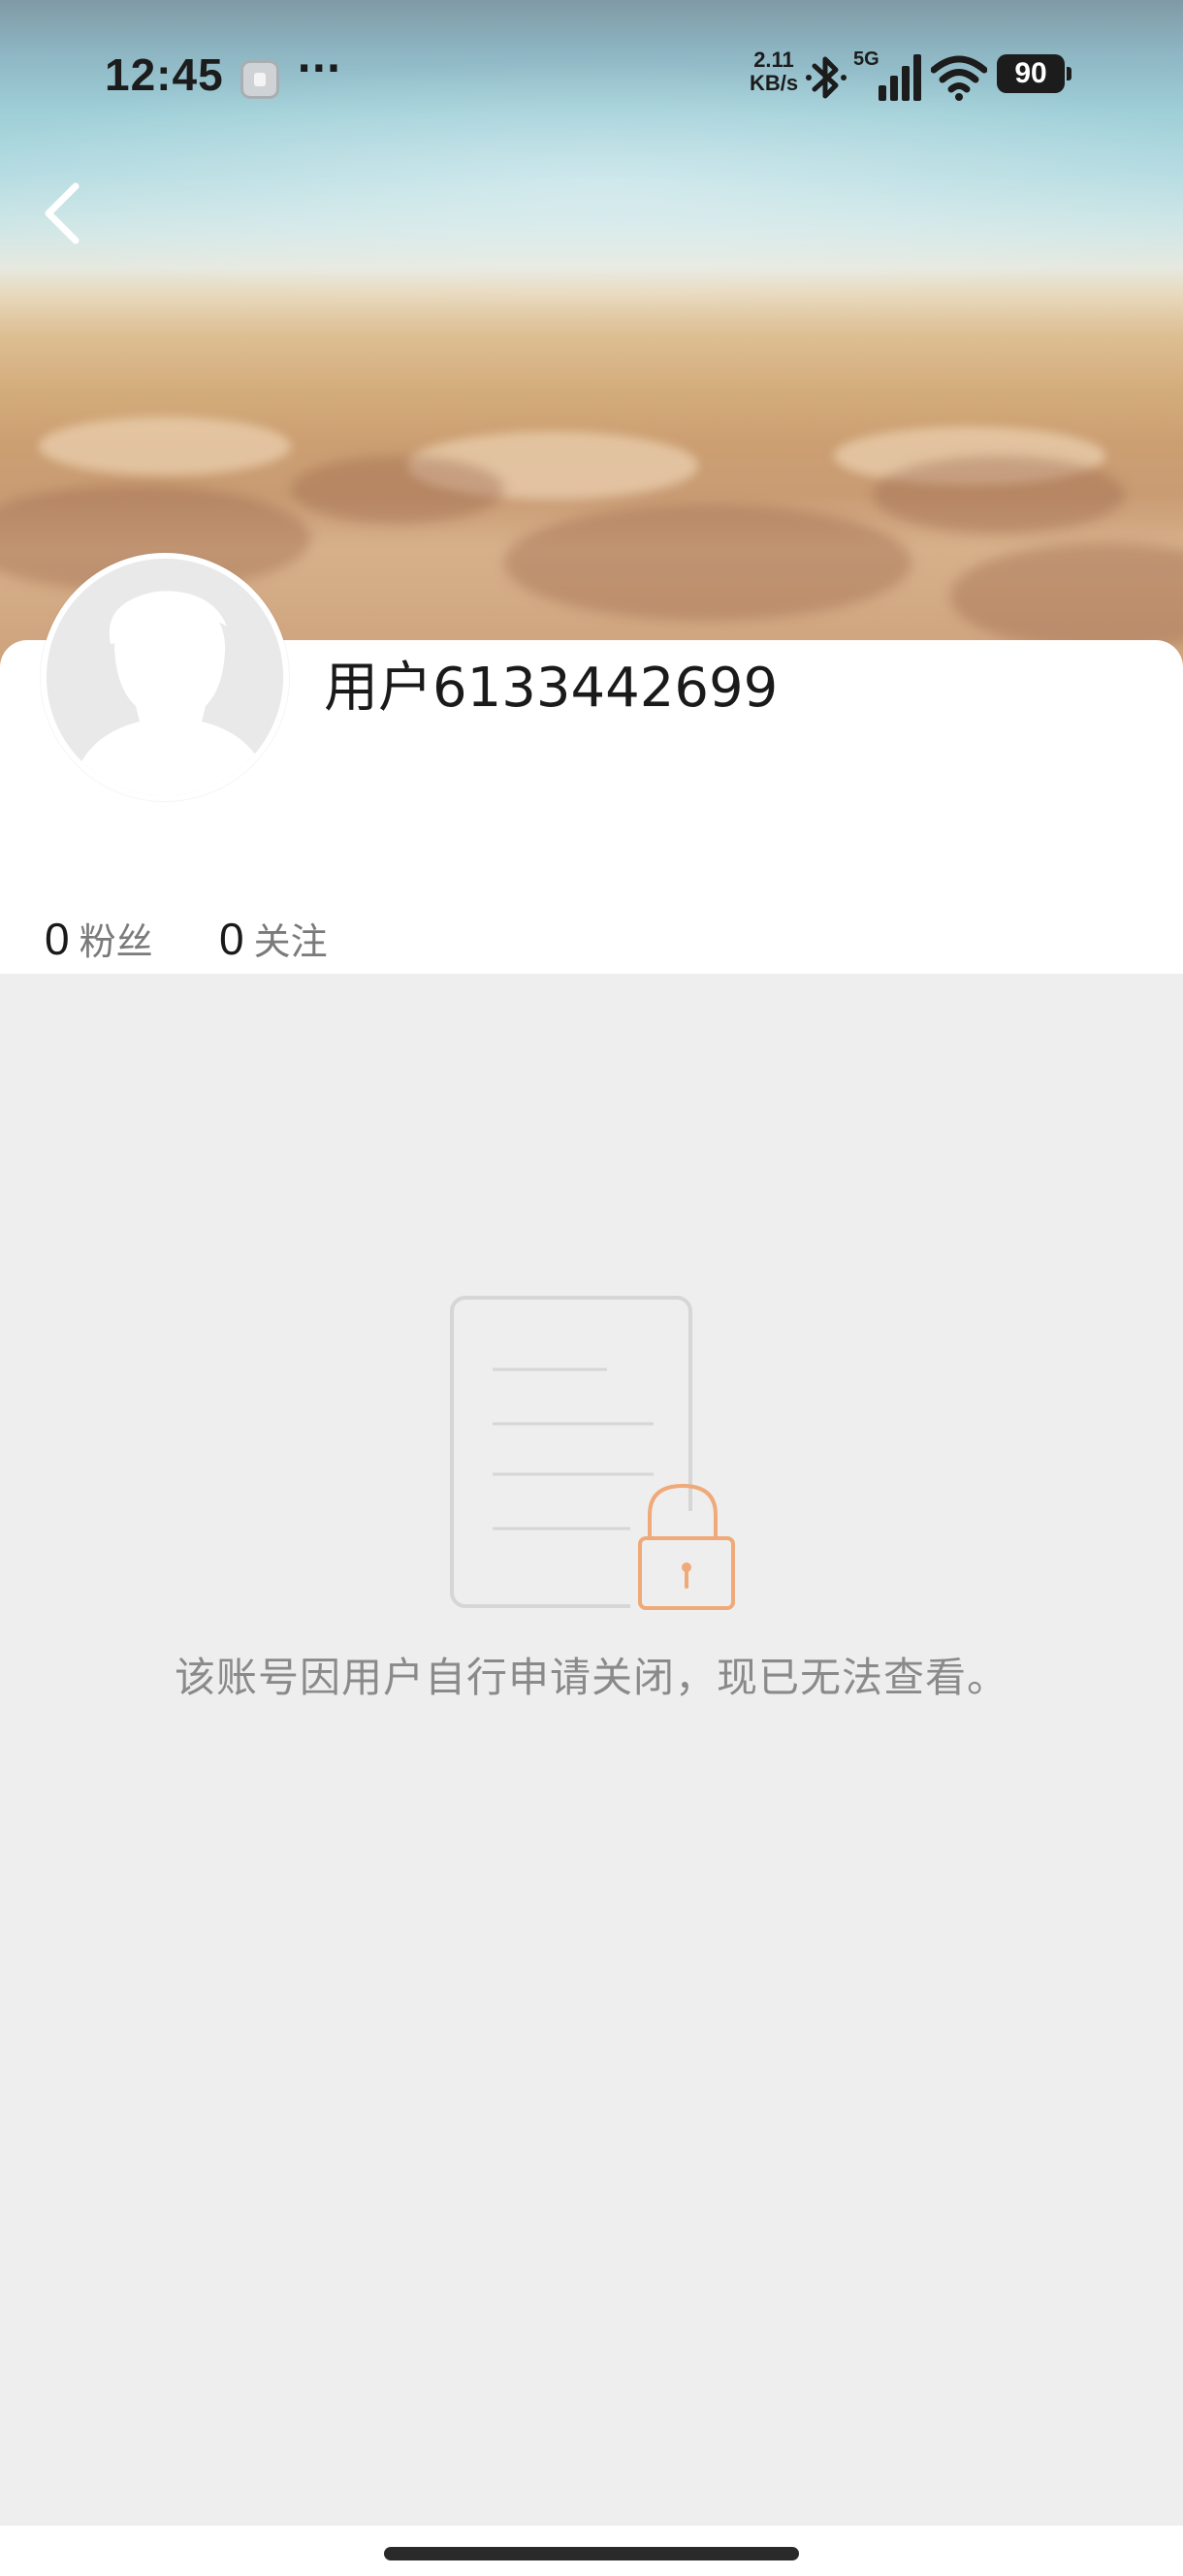 The width and height of the screenshot is (1183, 2576). Describe the element at coordinates (259, 79) in the screenshot. I see `app-notification-icon` at that location.